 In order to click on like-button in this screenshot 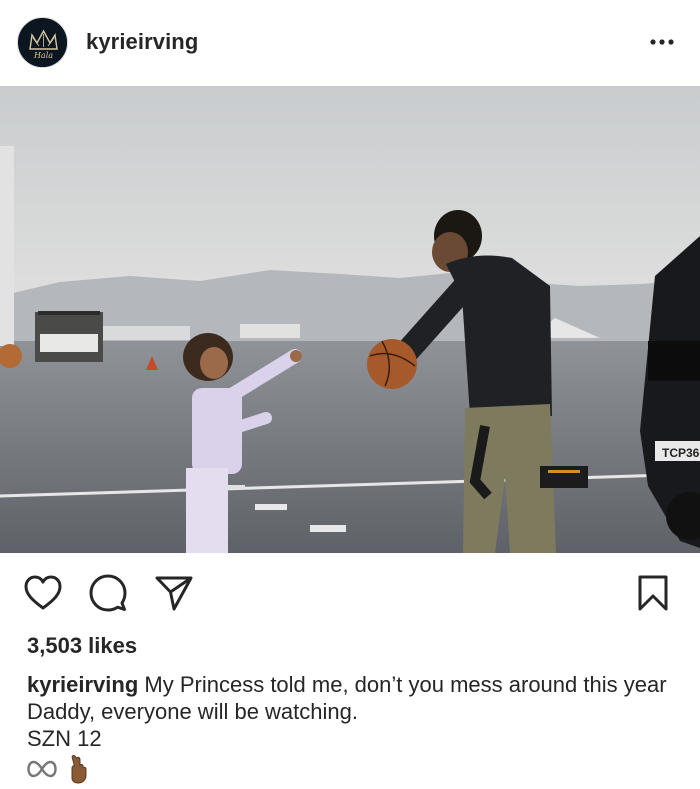, I will do `click(43, 593)`.